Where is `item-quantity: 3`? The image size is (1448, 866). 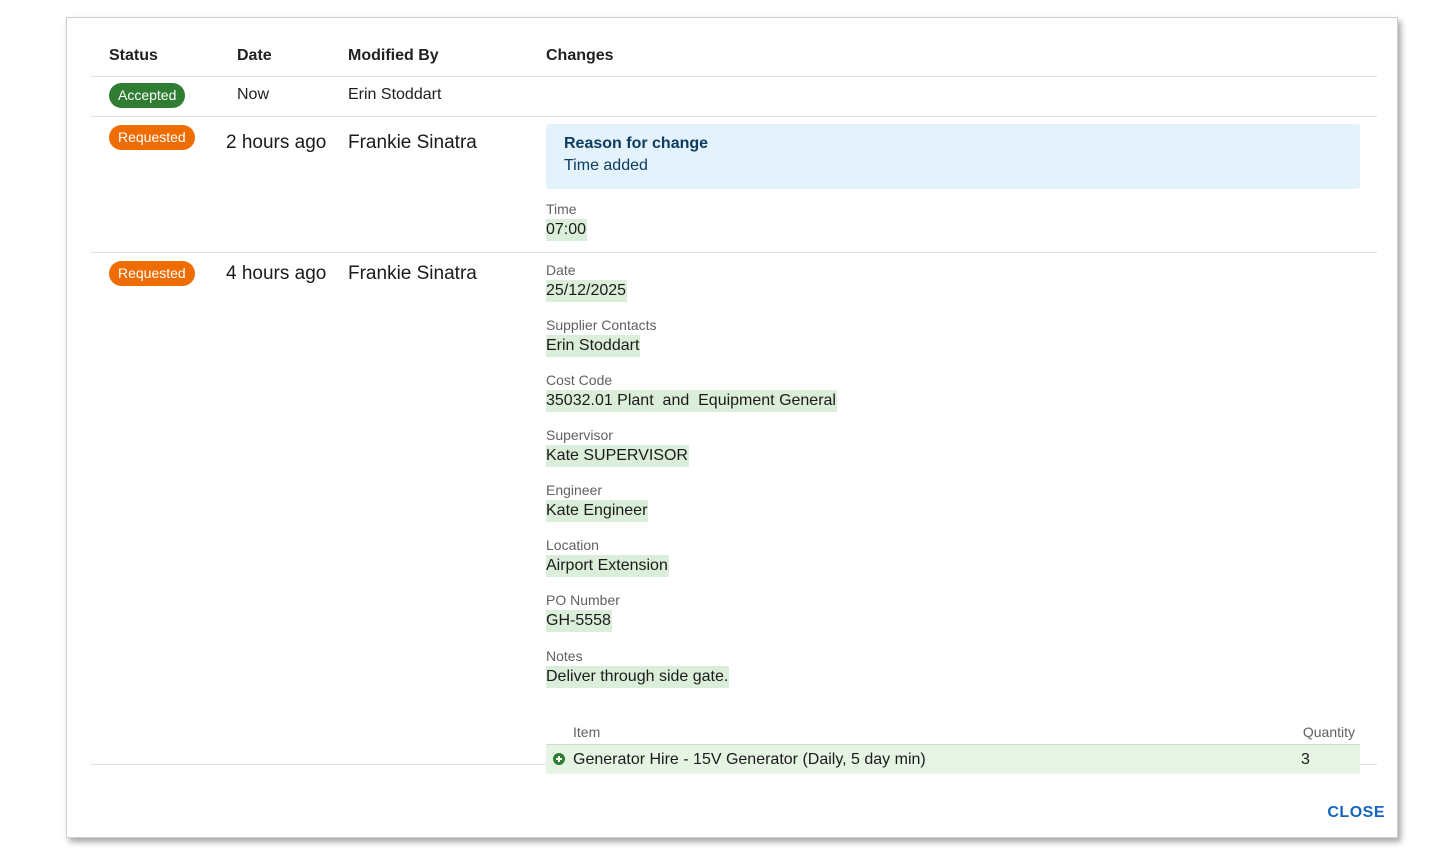
item-quantity: 3 is located at coordinates (1305, 759).